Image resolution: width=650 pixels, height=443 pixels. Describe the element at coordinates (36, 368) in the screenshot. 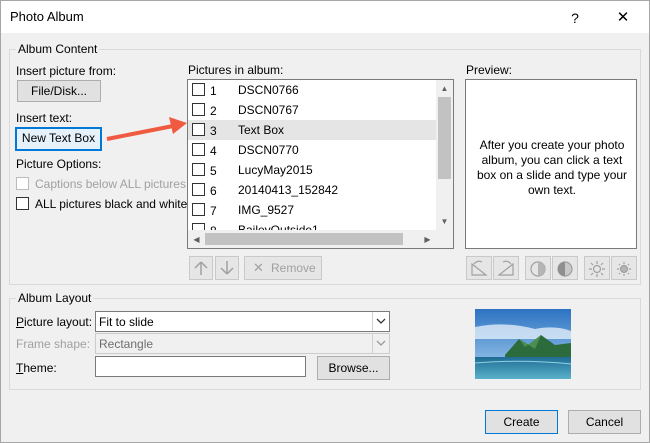

I see `theme-label: Theme:` at that location.